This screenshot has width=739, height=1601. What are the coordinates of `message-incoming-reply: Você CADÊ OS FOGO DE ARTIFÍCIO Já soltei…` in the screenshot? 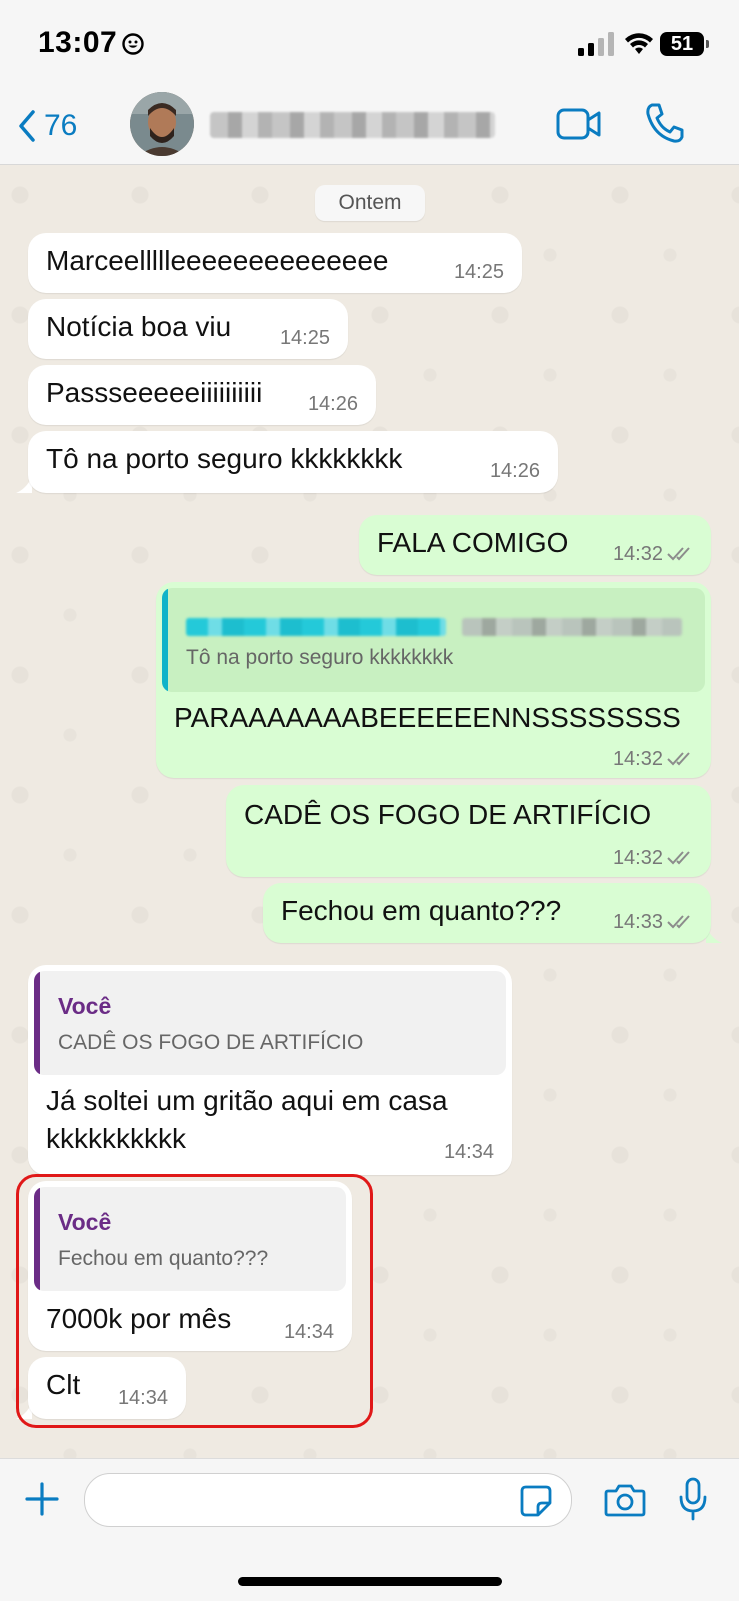 It's located at (270, 1070).